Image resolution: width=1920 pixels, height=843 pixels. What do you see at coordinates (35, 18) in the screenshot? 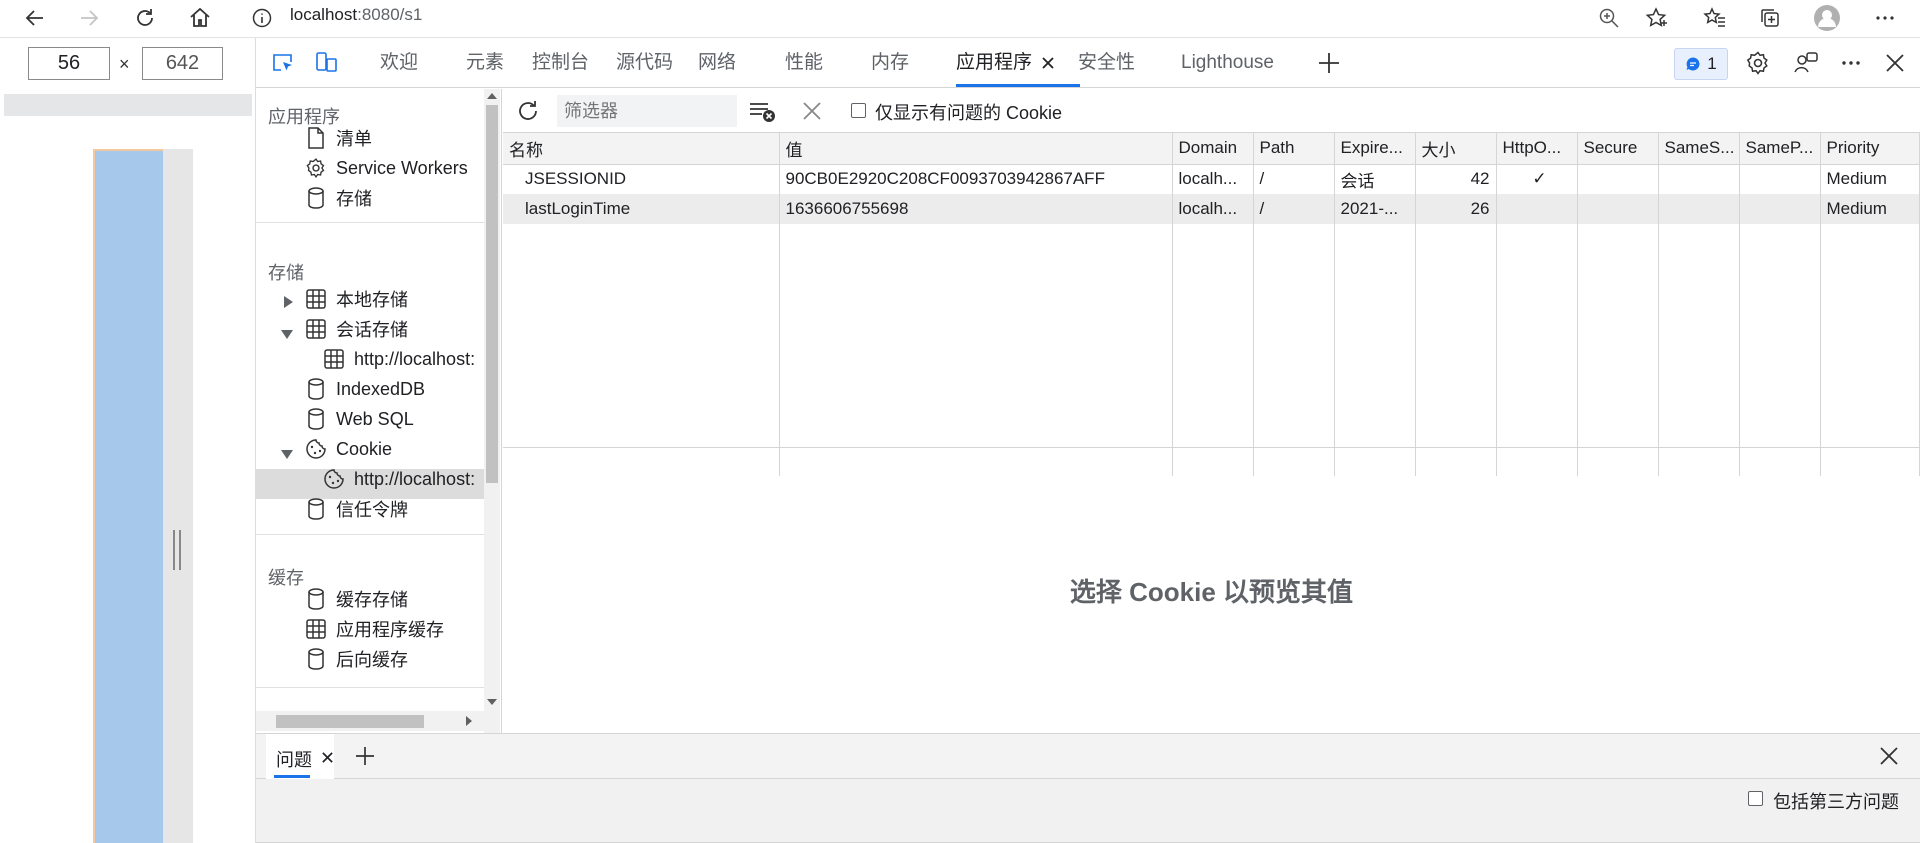
I see `back-arrow-icon` at bounding box center [35, 18].